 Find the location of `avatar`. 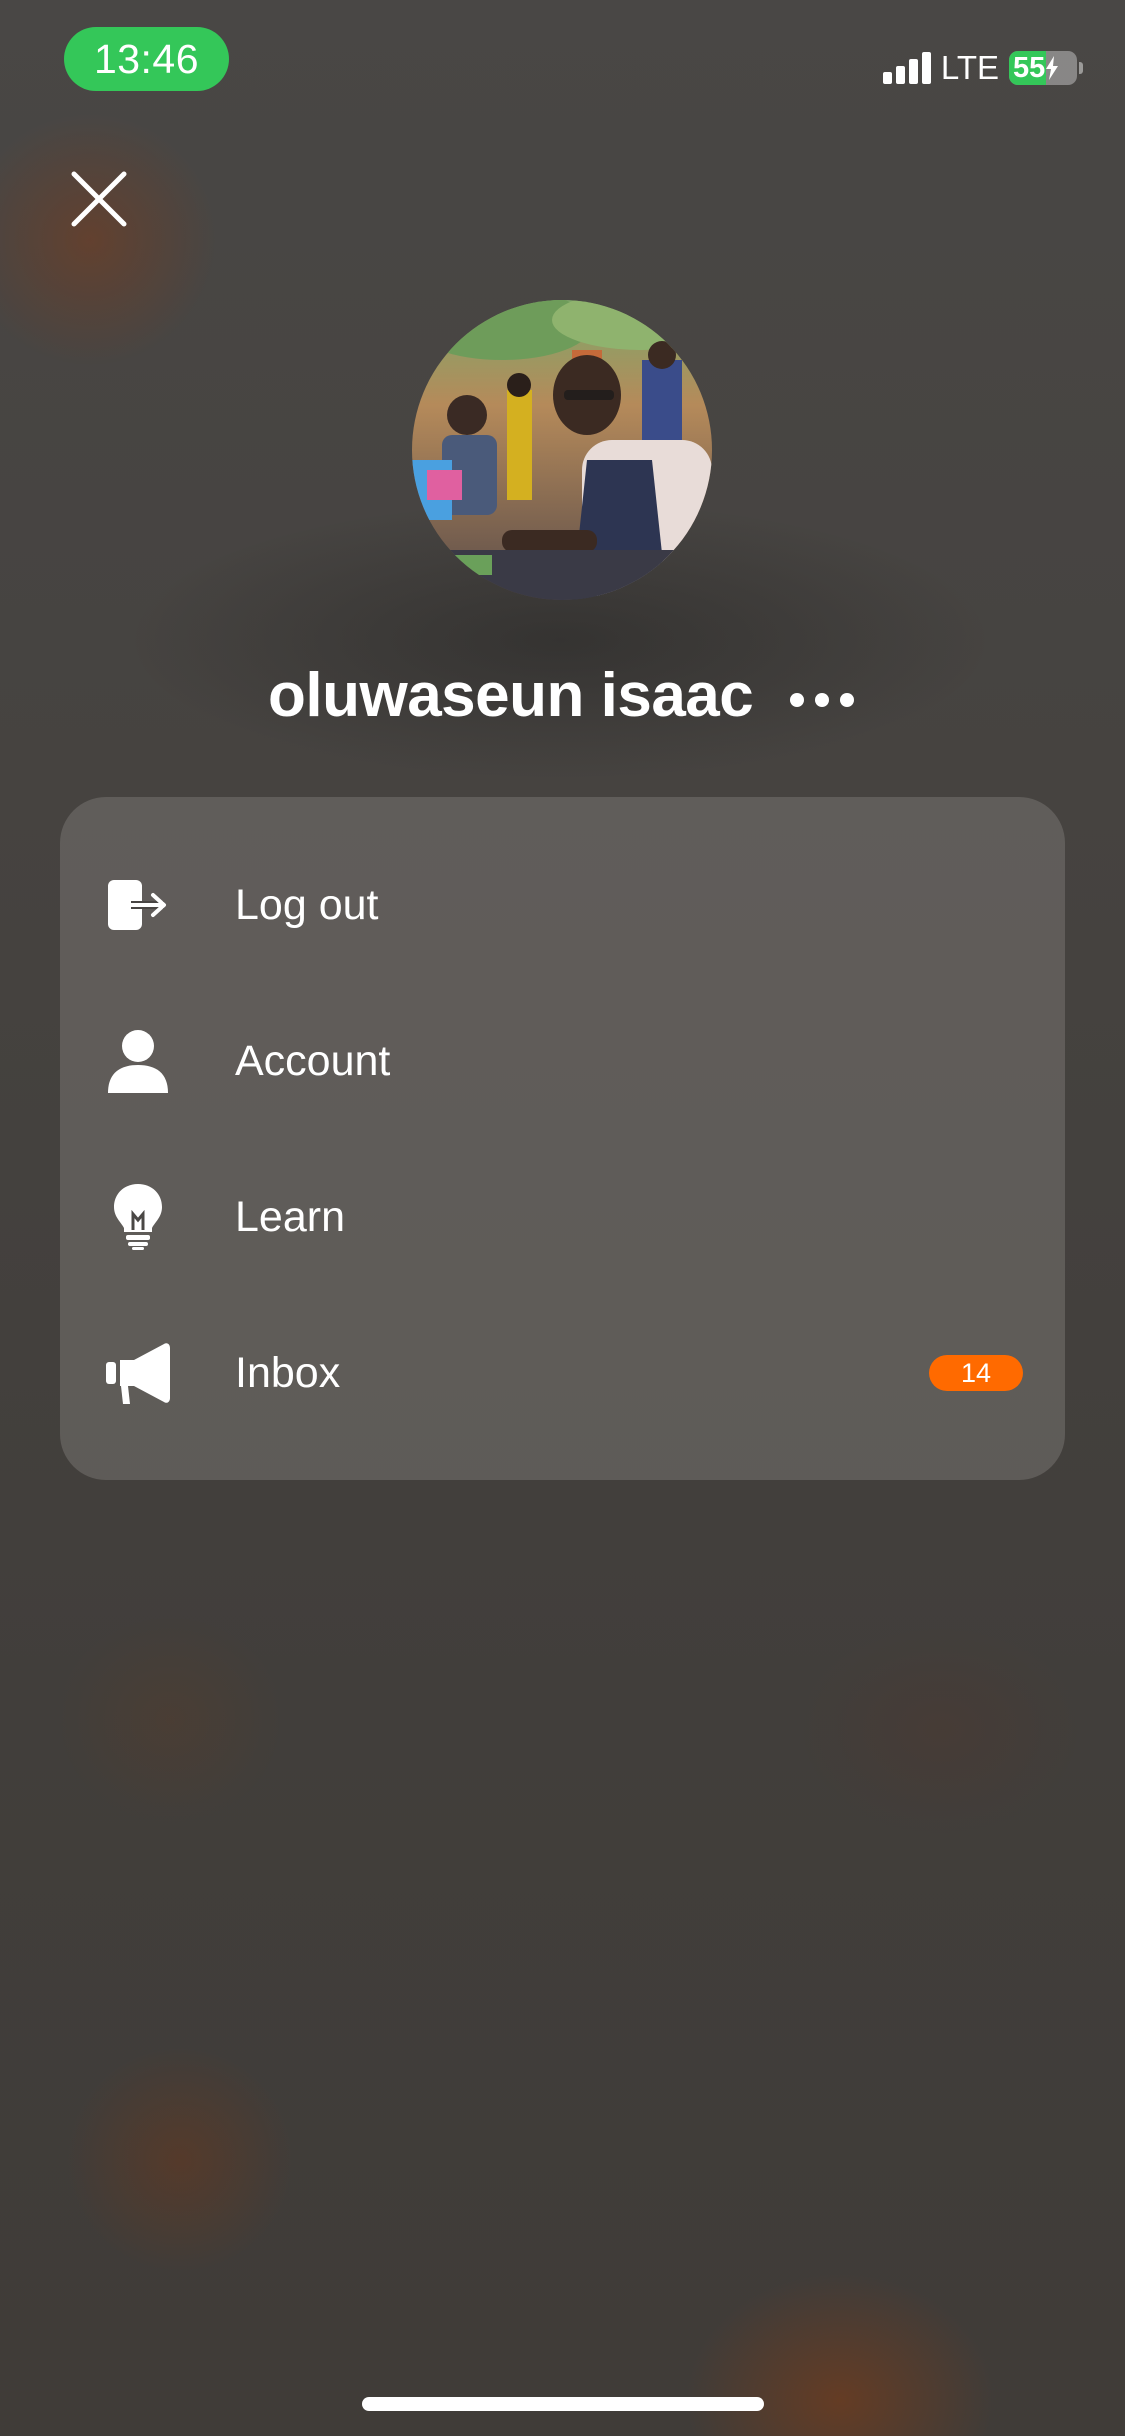

avatar is located at coordinates (562, 450).